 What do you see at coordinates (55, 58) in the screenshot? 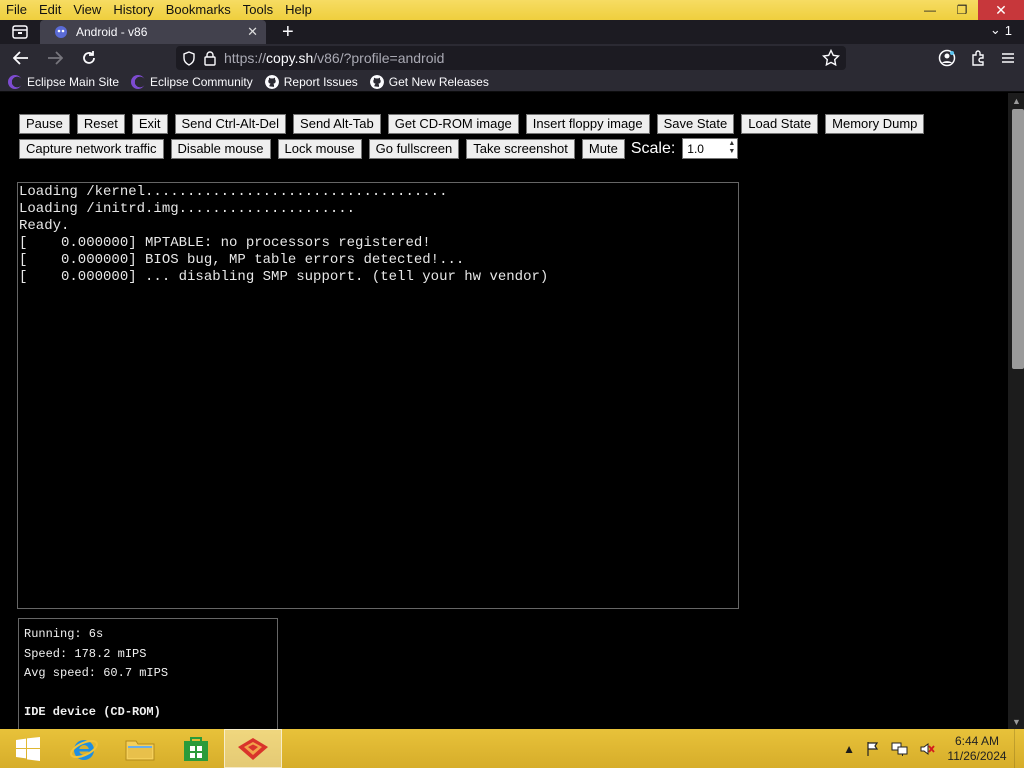
I see `forward-icon` at bounding box center [55, 58].